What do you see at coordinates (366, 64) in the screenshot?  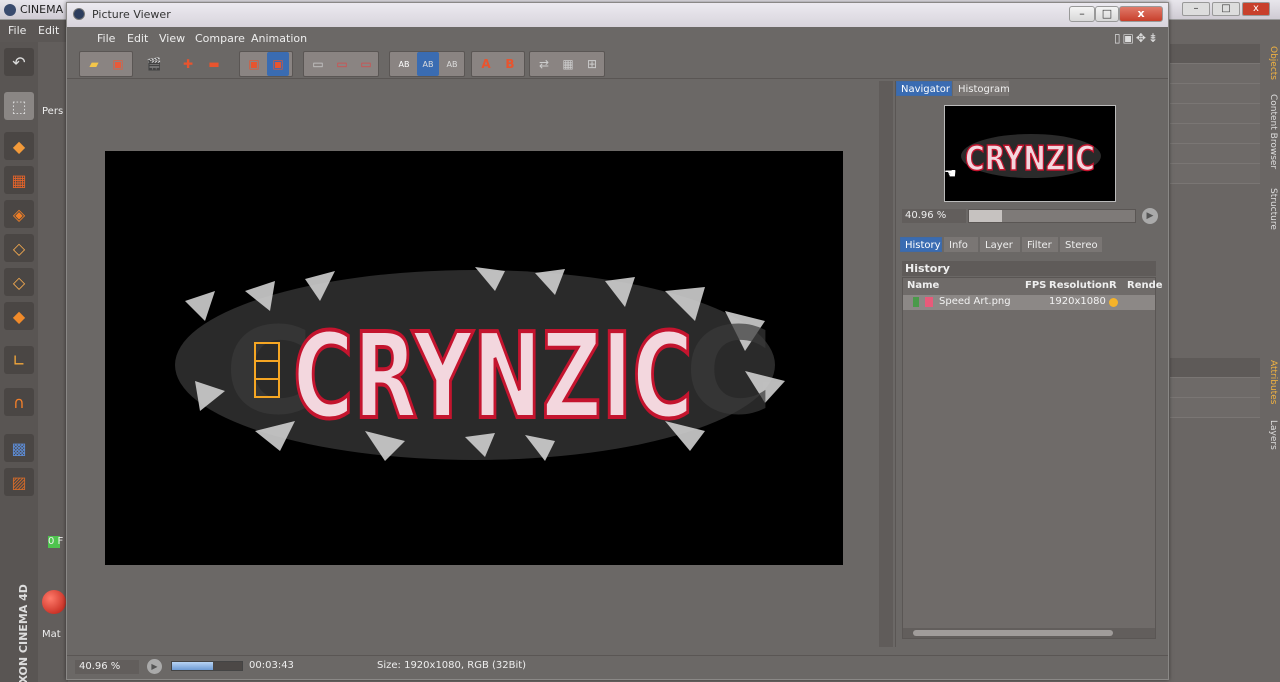 I see `view-stereo-icon: ▭` at bounding box center [366, 64].